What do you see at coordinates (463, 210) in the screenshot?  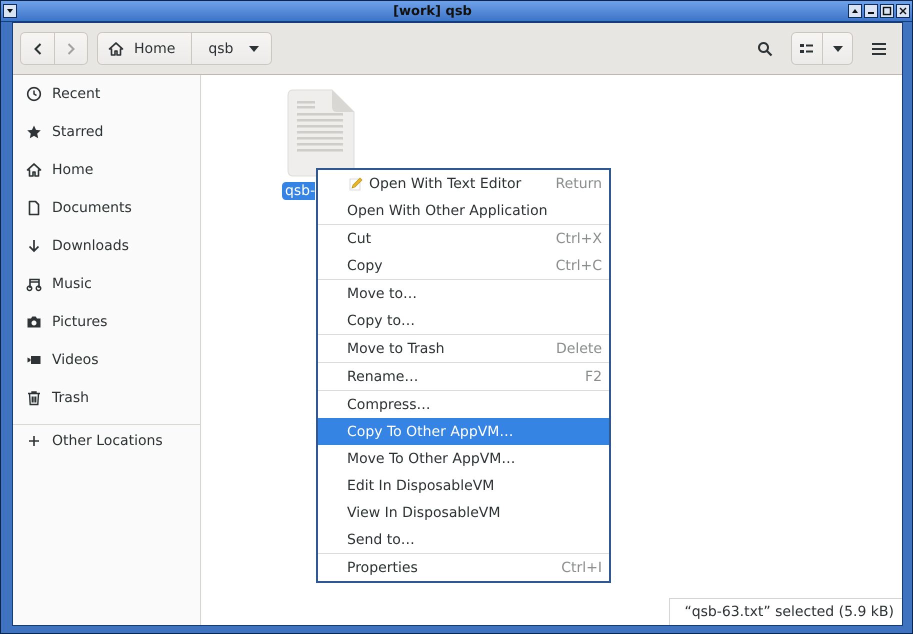 I see `menu-item: Open With Other Application` at bounding box center [463, 210].